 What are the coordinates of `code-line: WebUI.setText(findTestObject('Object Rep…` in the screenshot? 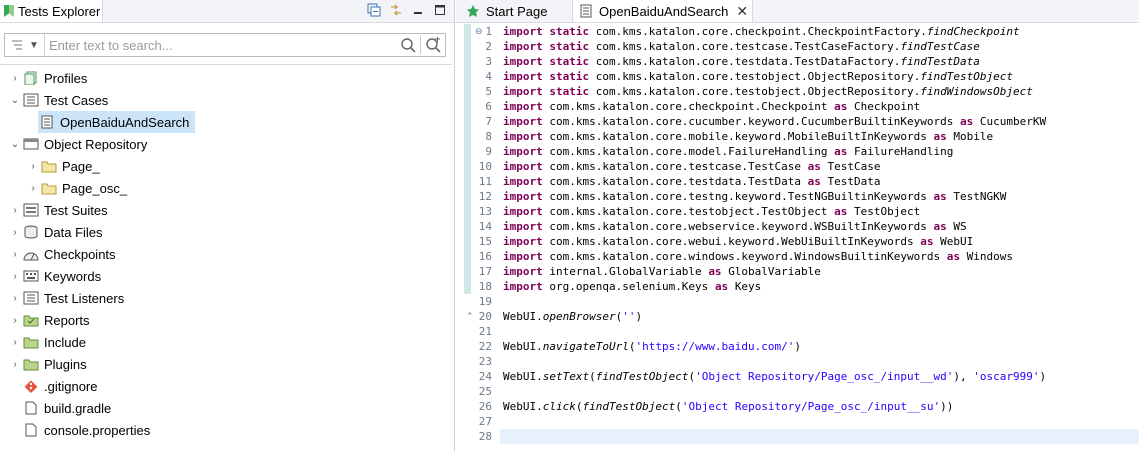 It's located at (775, 376).